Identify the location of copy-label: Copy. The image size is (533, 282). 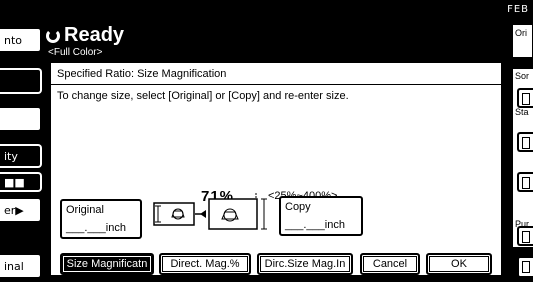
(298, 207).